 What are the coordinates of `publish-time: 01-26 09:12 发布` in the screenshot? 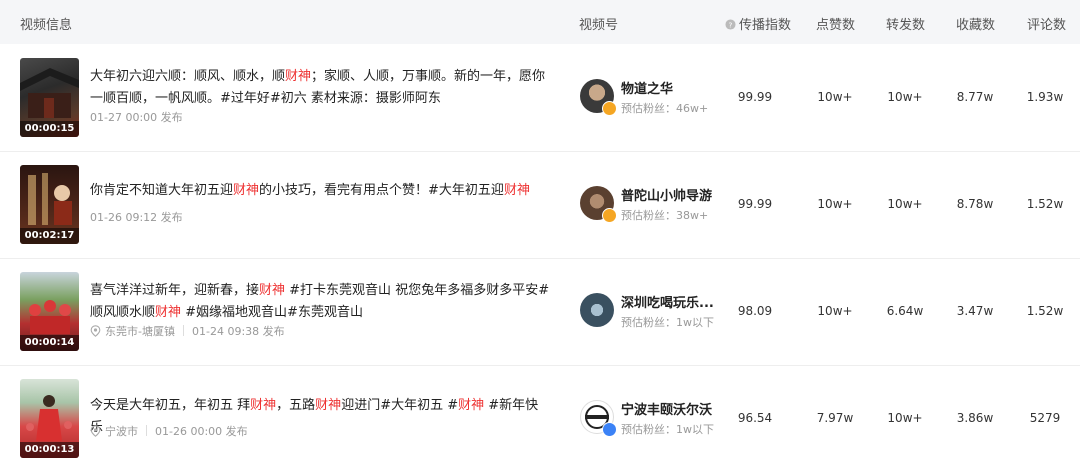 It's located at (136, 217).